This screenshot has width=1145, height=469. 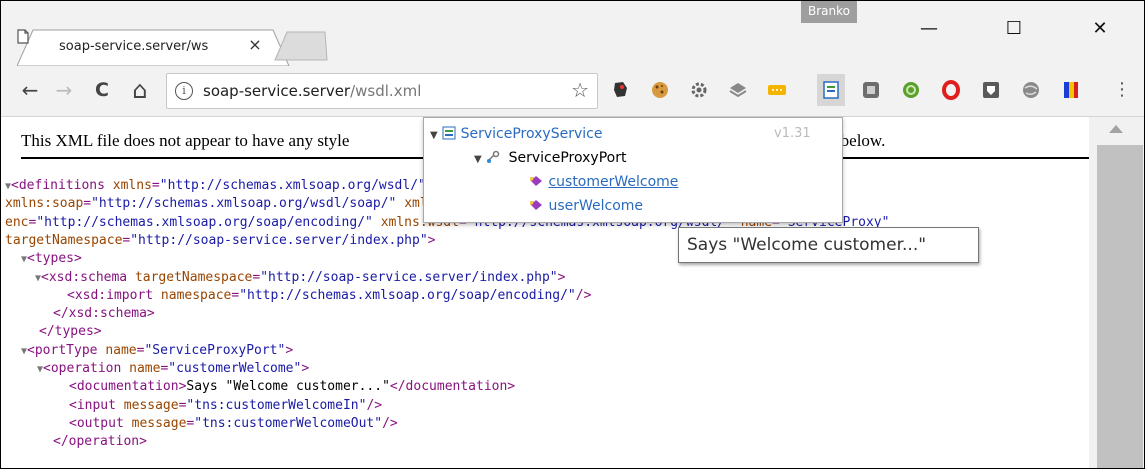 I want to click on xml-line: ▼<types>, so click(x=51, y=259).